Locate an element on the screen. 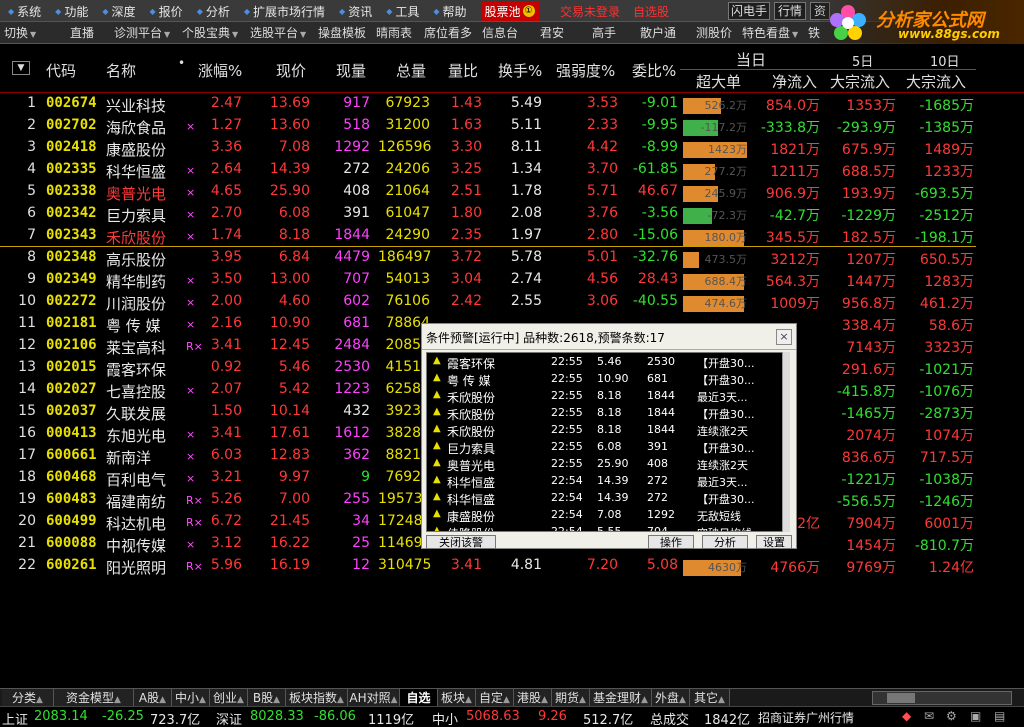 This screenshot has width=1024, height=727. header-bid-ratio: 委比% is located at coordinates (654, 70).